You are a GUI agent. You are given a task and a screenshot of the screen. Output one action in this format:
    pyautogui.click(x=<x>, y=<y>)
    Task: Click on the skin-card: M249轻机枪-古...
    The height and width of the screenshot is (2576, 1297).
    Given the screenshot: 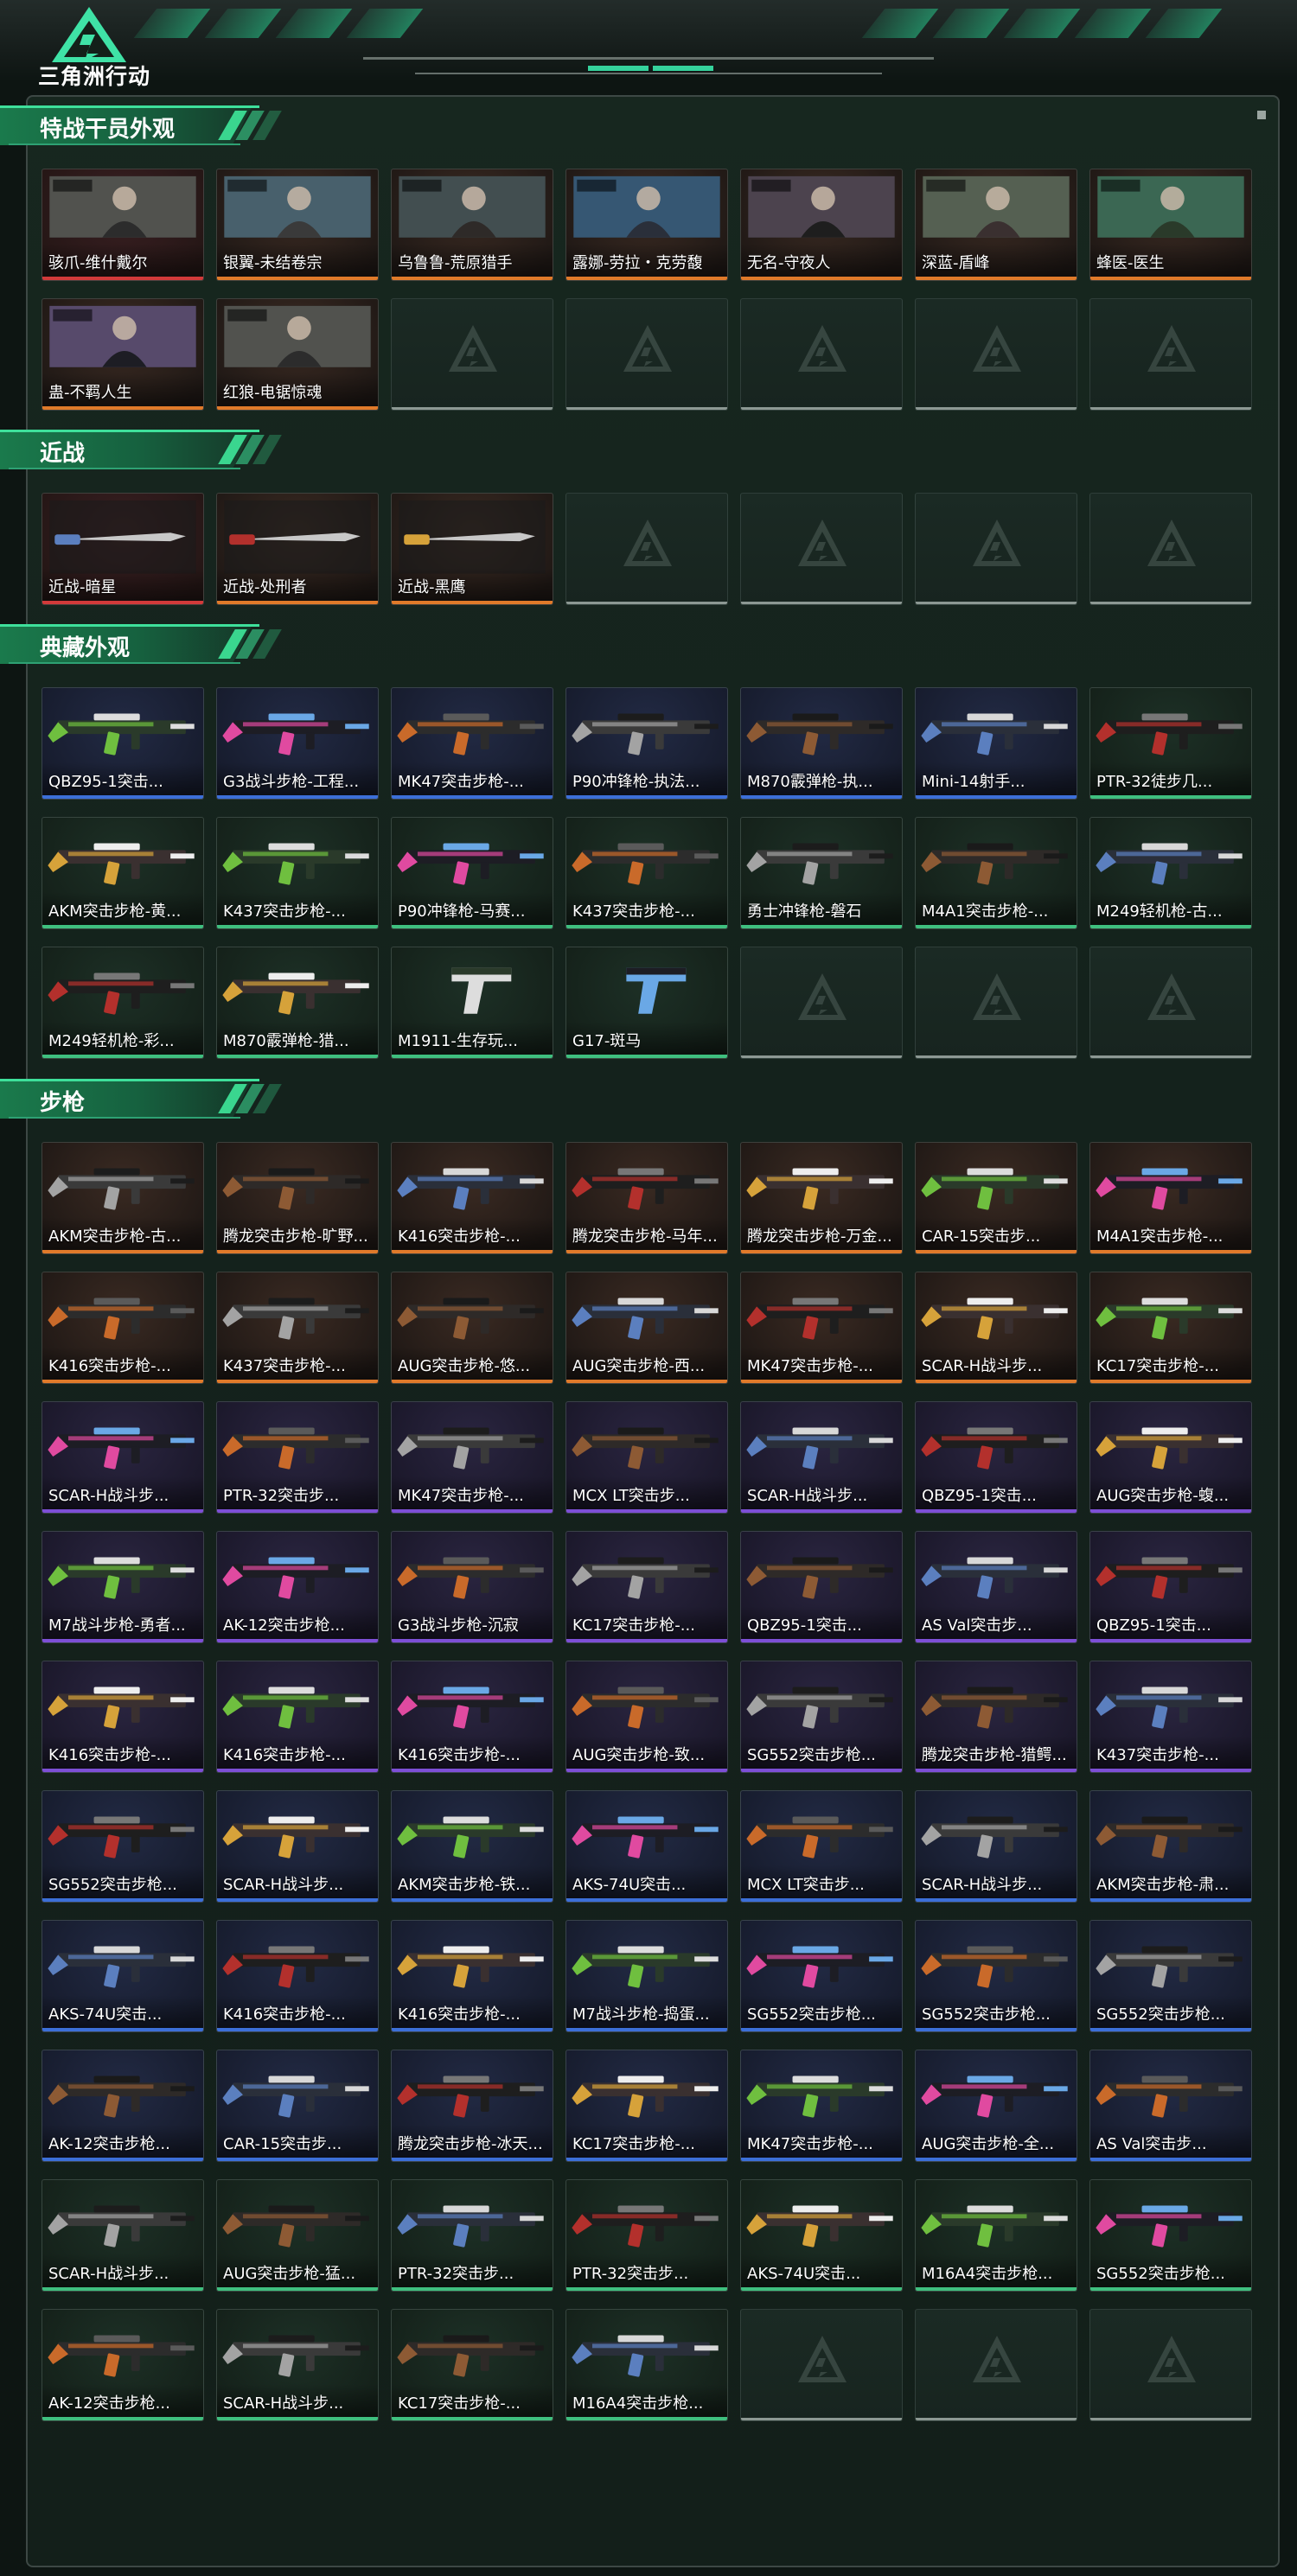 What is the action you would take?
    pyautogui.click(x=1171, y=873)
    